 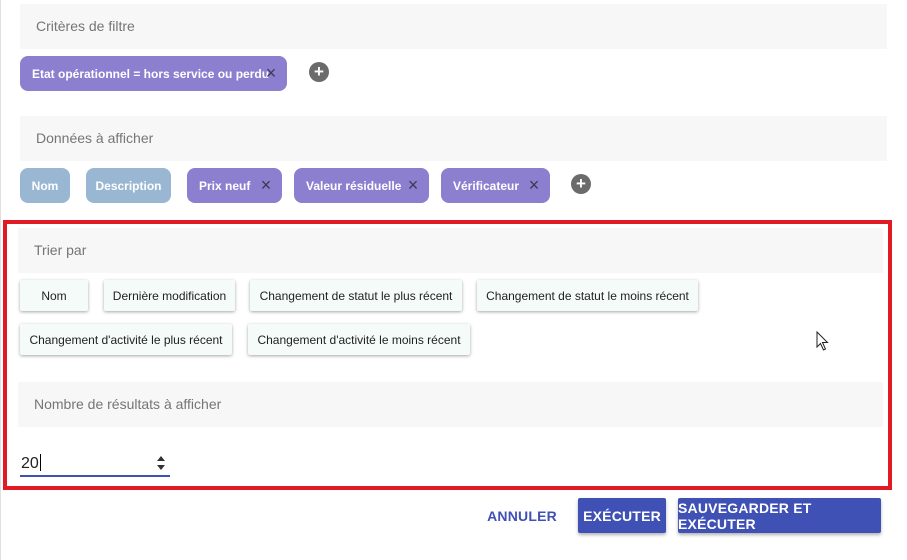 What do you see at coordinates (779, 515) in the screenshot?
I see `save-and-execute-button: SAUVEGARDER ET EXÉCUTER` at bounding box center [779, 515].